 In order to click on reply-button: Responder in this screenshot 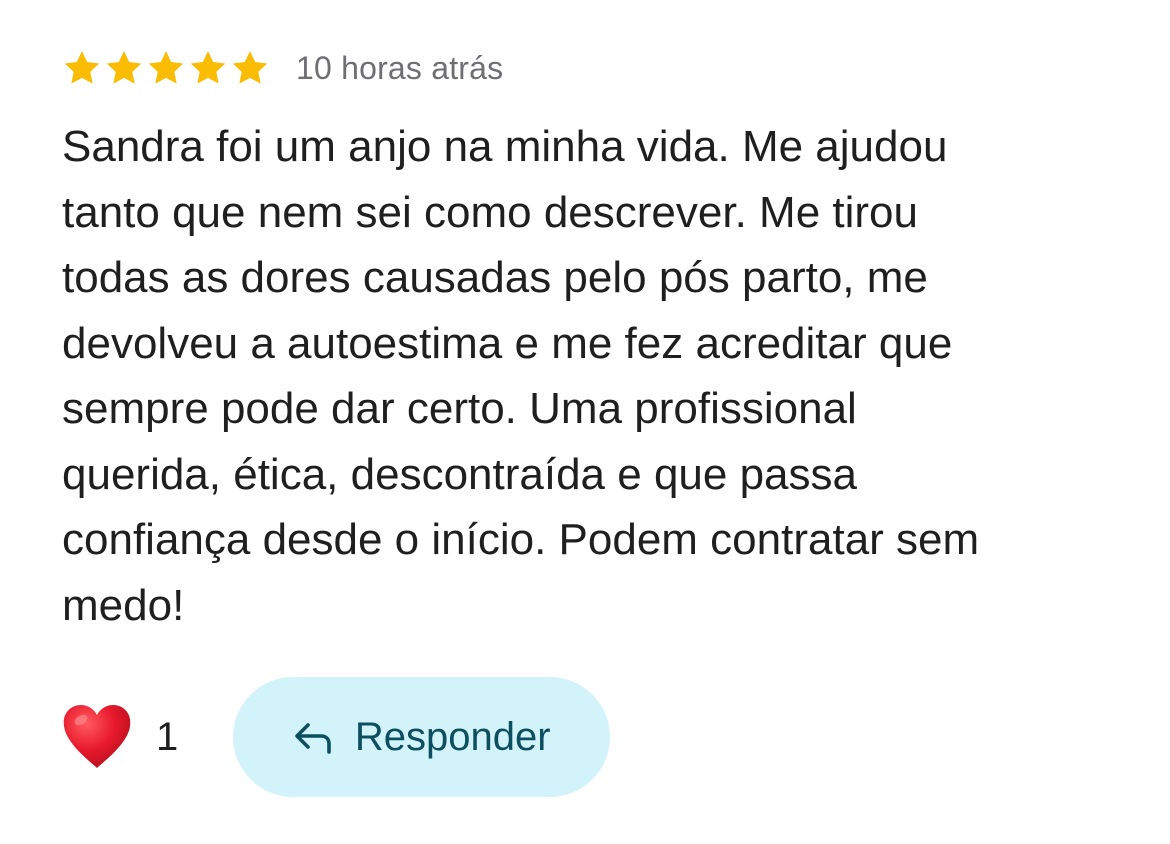, I will do `click(422, 737)`.